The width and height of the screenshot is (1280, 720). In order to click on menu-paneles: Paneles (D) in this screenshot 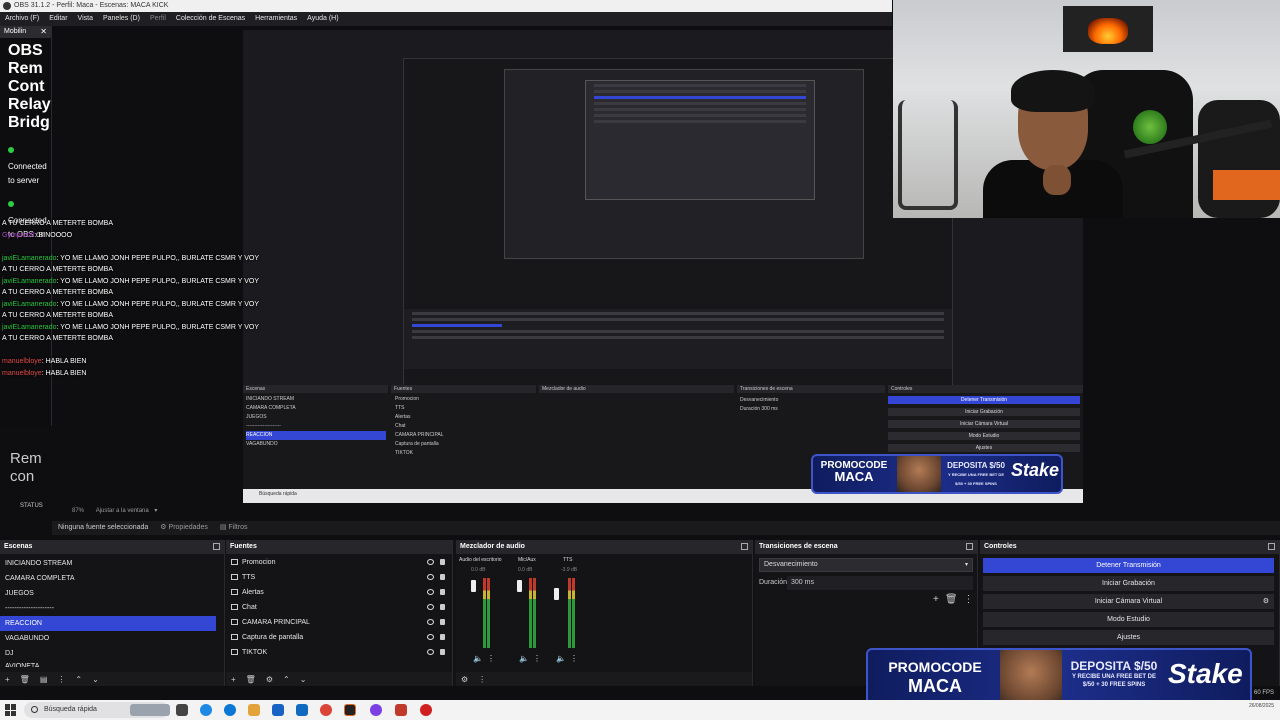, I will do `click(121, 19)`.